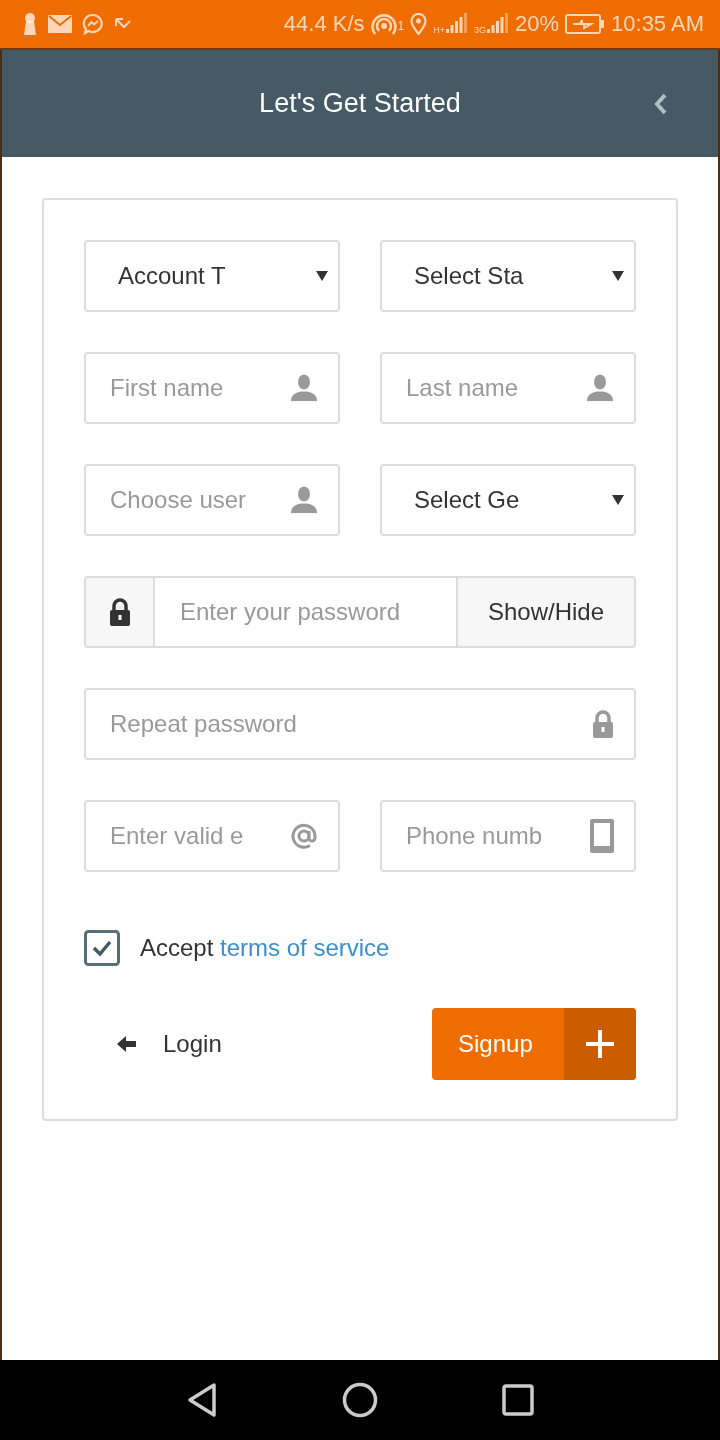  Describe the element at coordinates (508, 276) in the screenshot. I see `dropdown: Select Sta` at that location.